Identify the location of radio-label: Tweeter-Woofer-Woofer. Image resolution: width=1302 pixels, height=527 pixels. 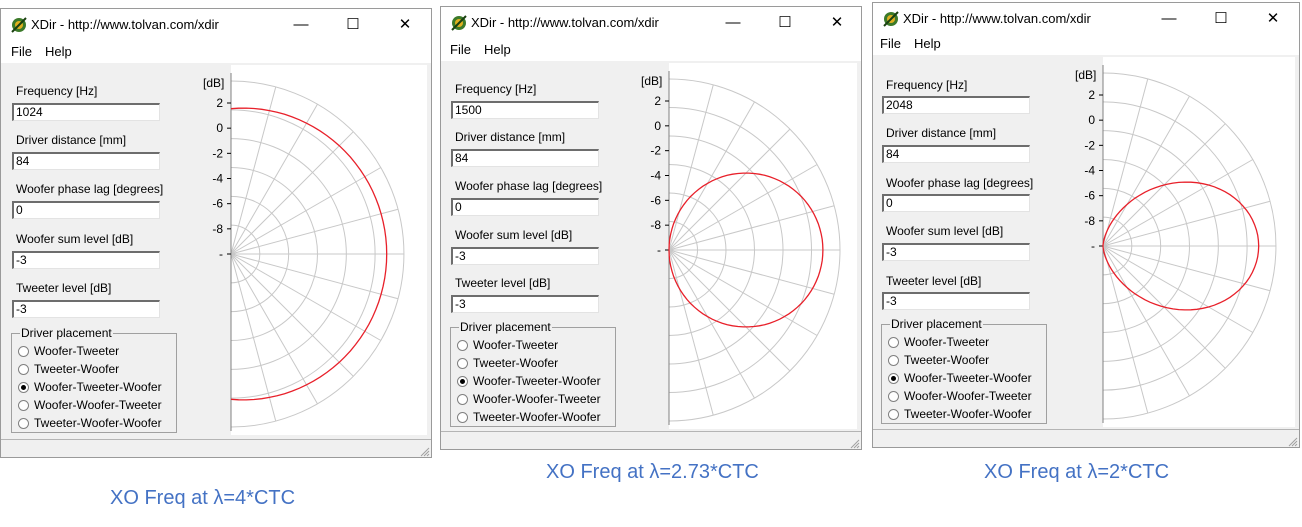
(537, 417).